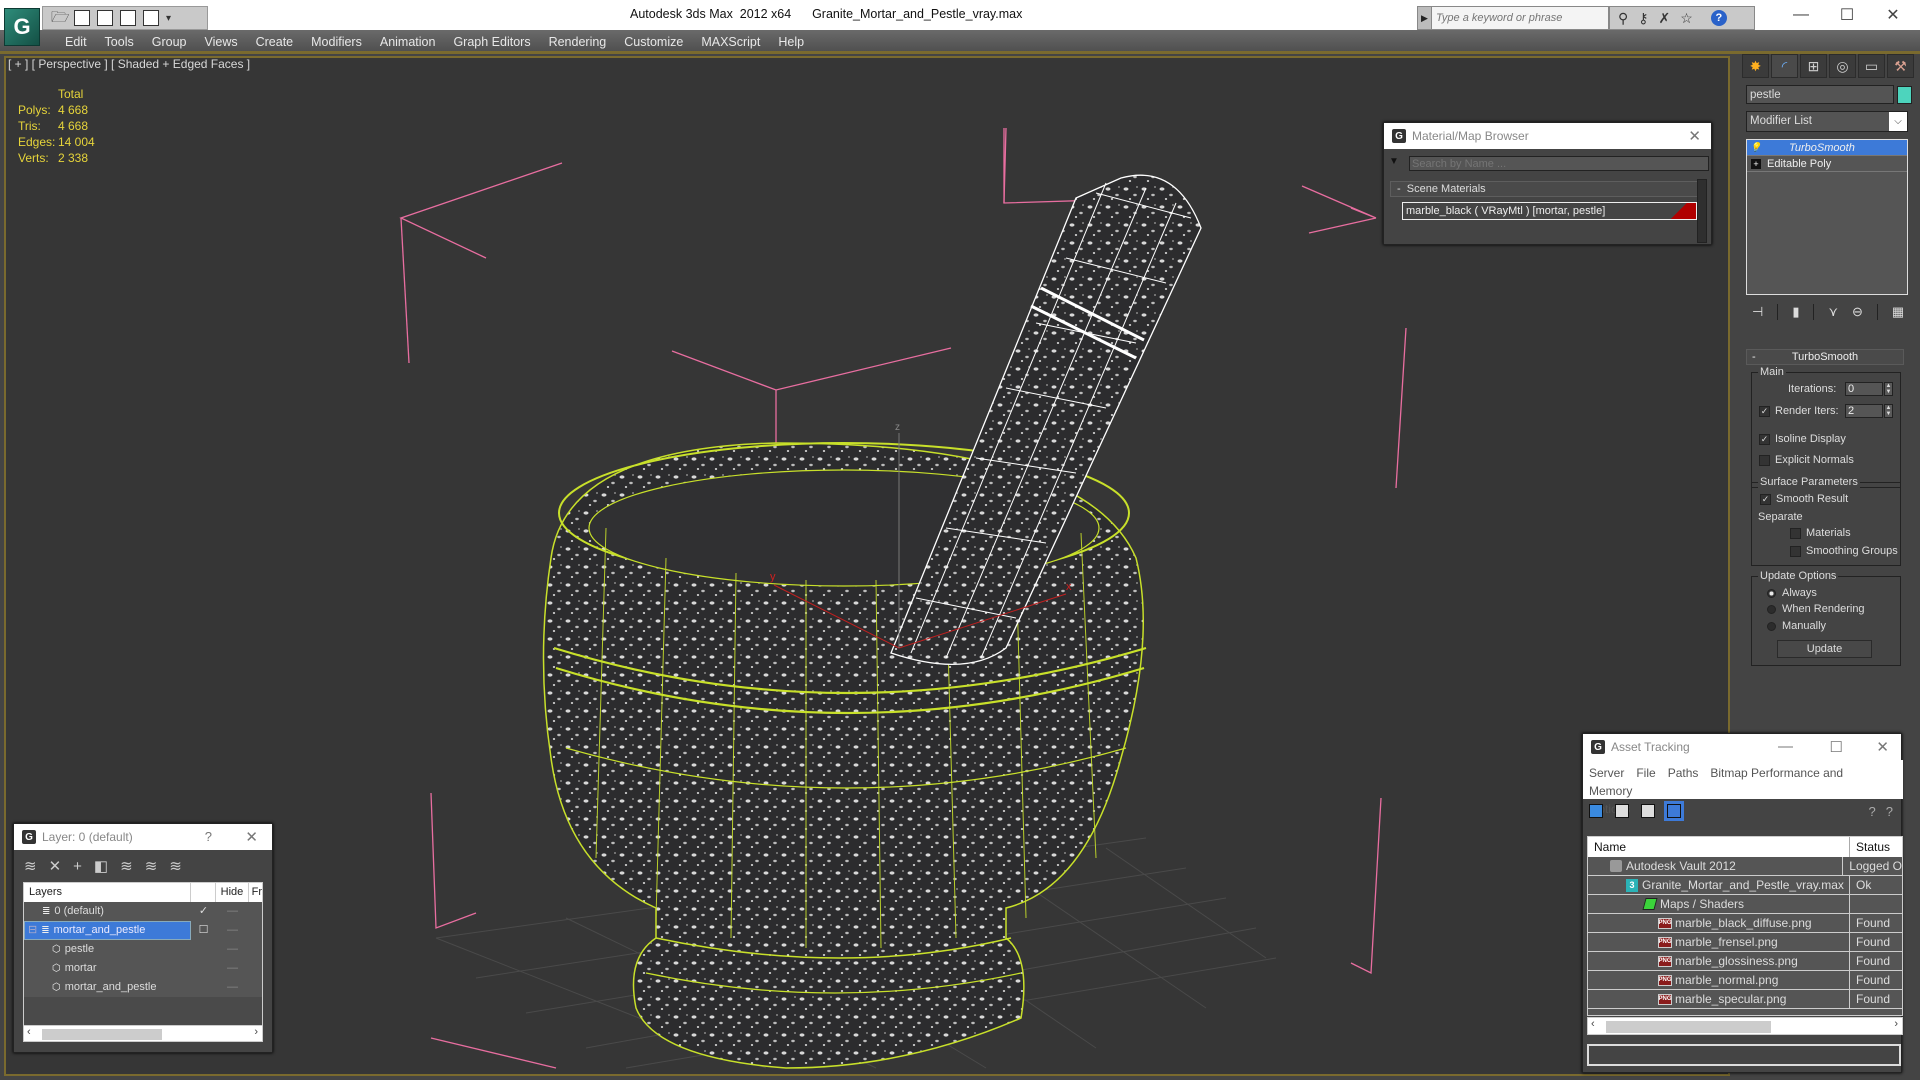 The height and width of the screenshot is (1080, 1920). Describe the element at coordinates (1870, 847) in the screenshot. I see `column-status: Status` at that location.